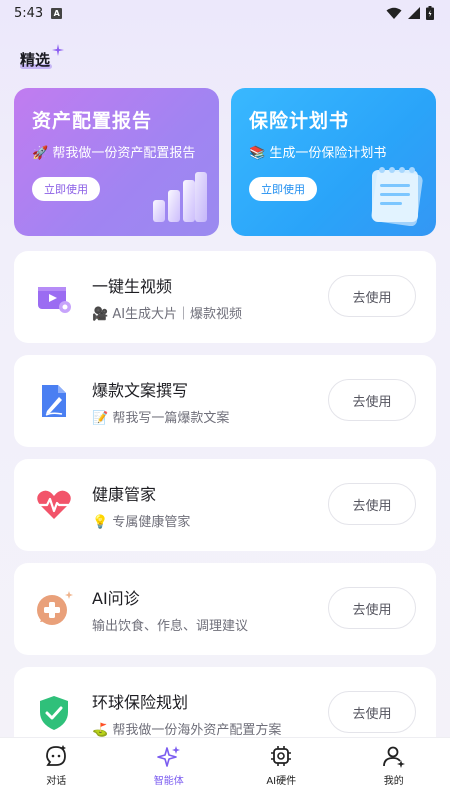 The height and width of the screenshot is (801, 450). I want to click on notification-app-icon: A, so click(57, 13).